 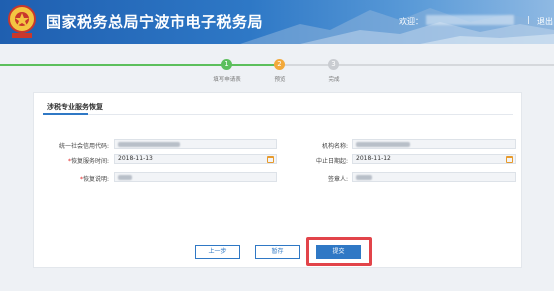 What do you see at coordinates (279, 64) in the screenshot?
I see `step-2-dot: 2` at bounding box center [279, 64].